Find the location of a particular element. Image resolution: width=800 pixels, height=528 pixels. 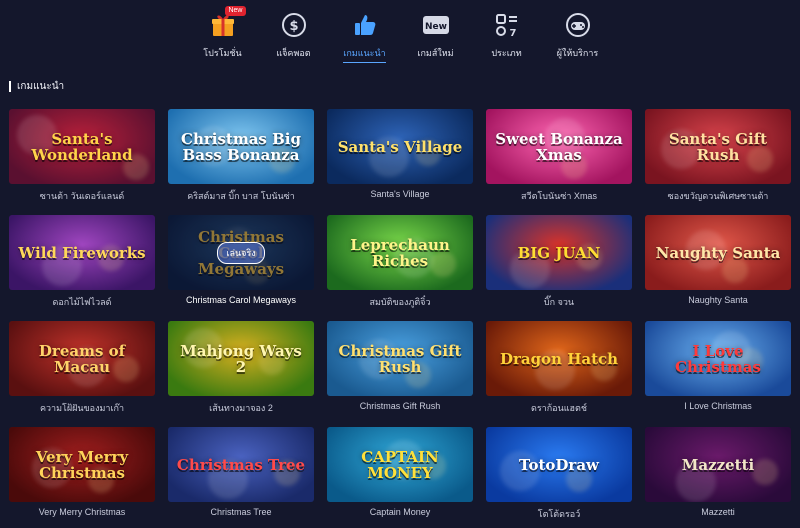

game-logo: Santa's Gift Rush is located at coordinates (718, 146).